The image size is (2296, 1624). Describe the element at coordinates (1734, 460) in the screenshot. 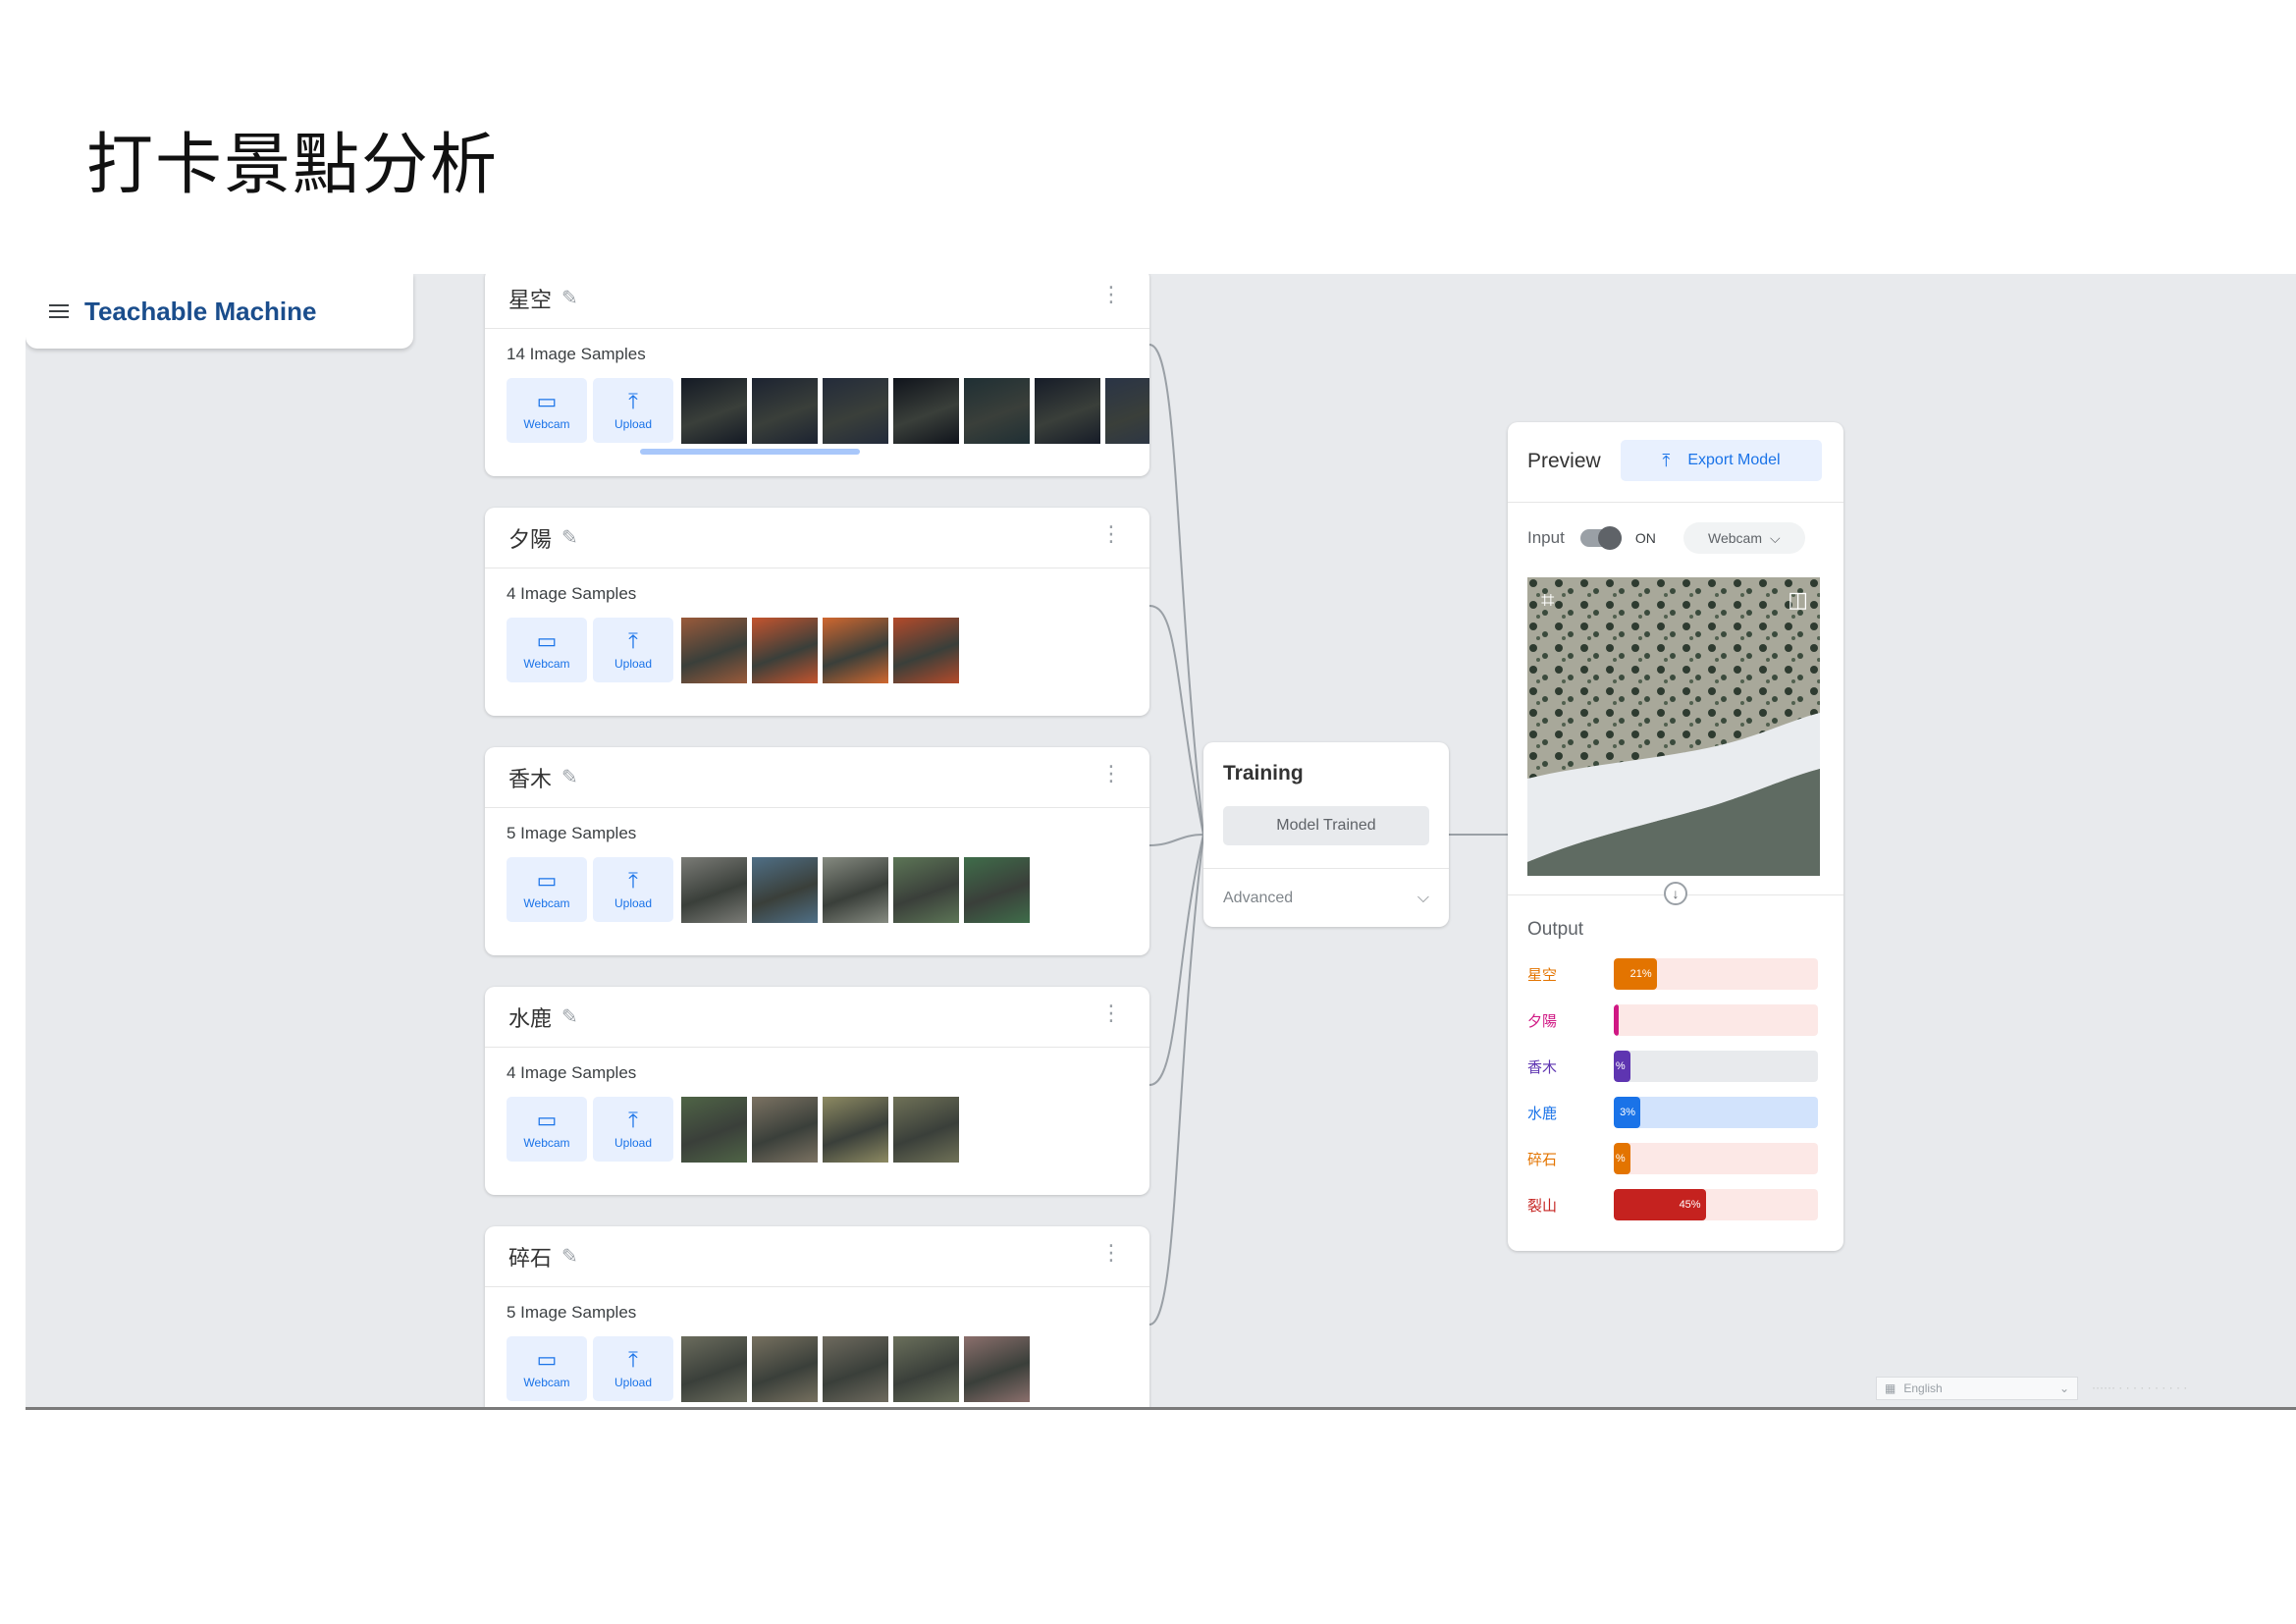

I see `export-model-label: Export Model` at that location.